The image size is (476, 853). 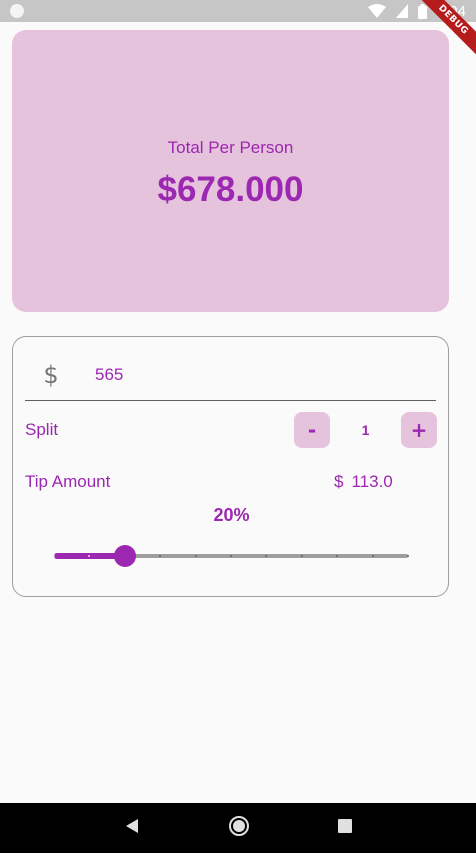 What do you see at coordinates (42, 429) in the screenshot?
I see `split-label: Split` at bounding box center [42, 429].